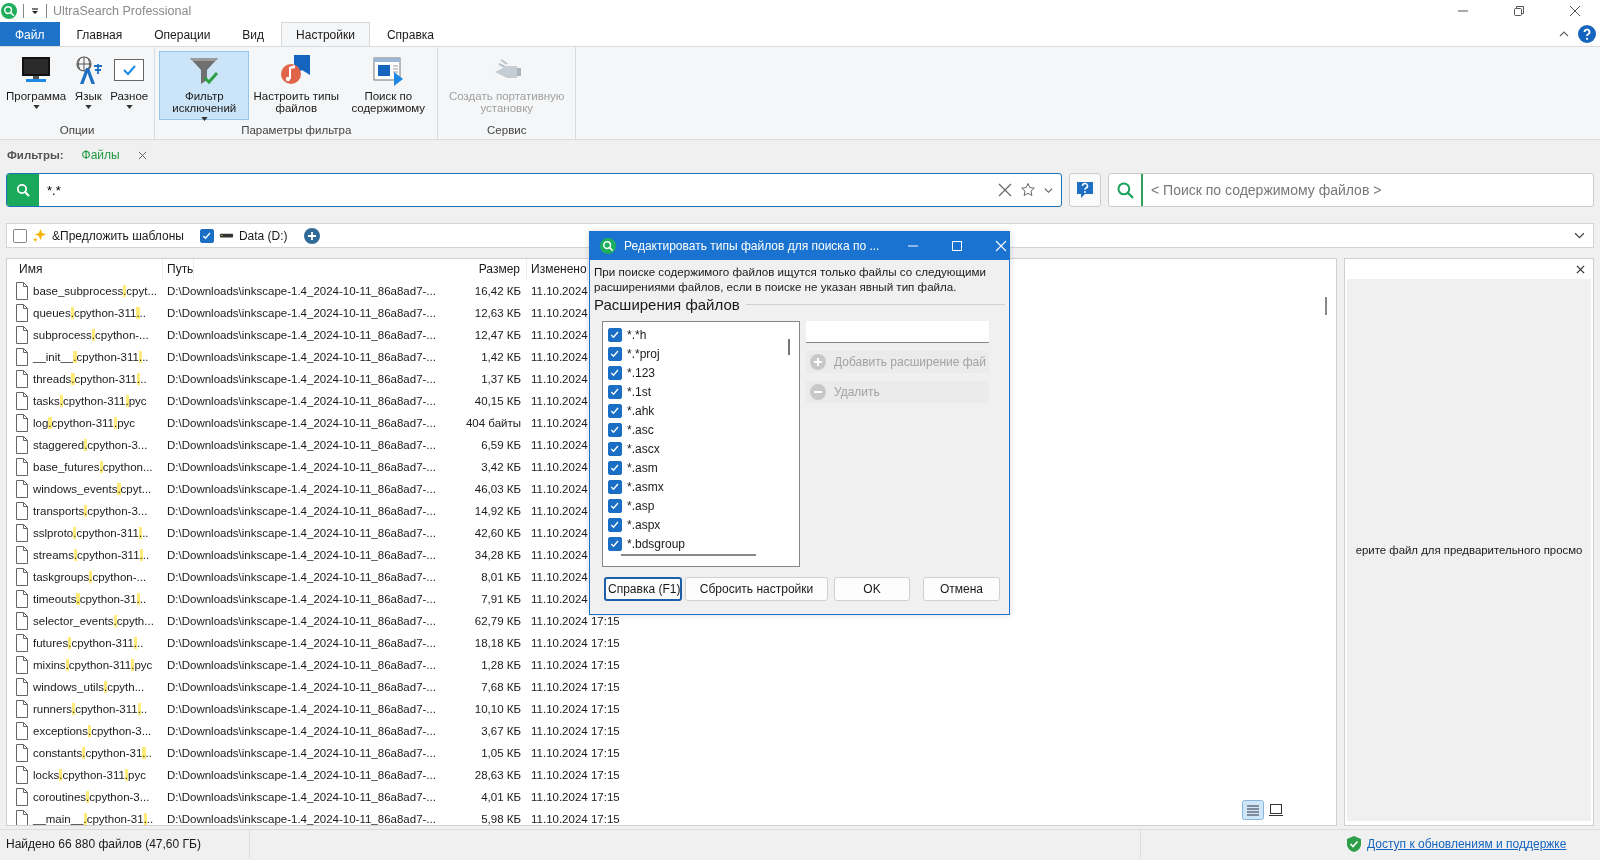  Describe the element at coordinates (501, 753) in the screenshot. I see `file-size: 1,05 КБ` at that location.